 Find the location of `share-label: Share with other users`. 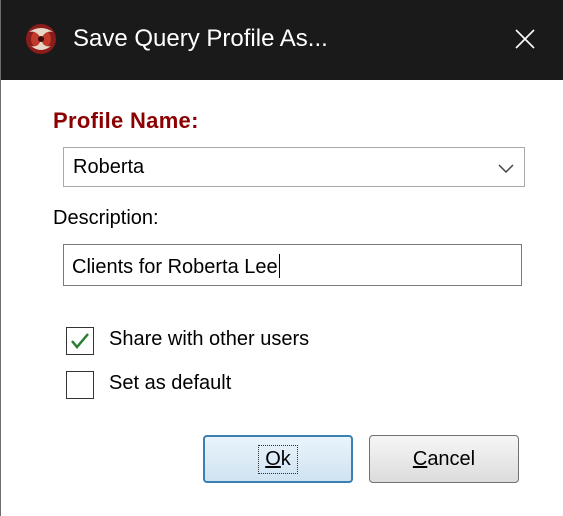

share-label: Share with other users is located at coordinates (209, 339).